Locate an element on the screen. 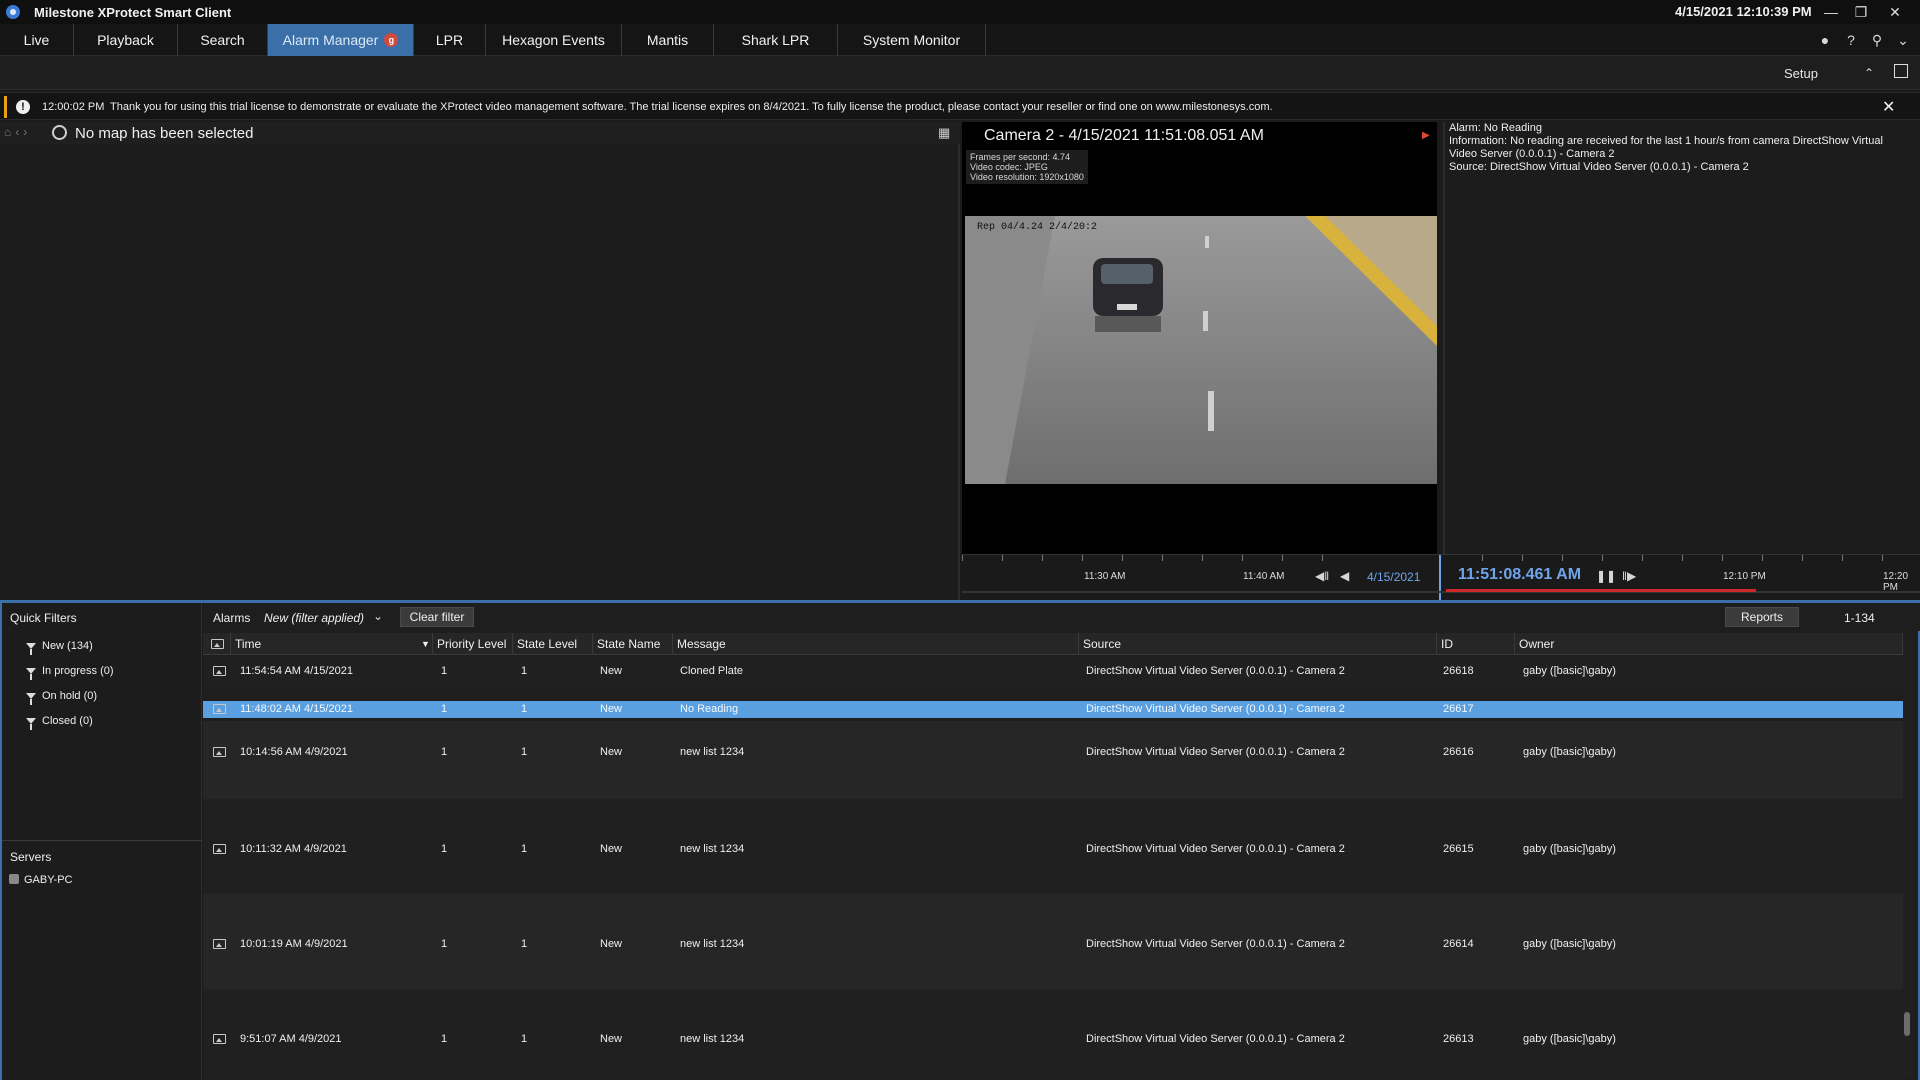  alarm-badge-icon: g is located at coordinates (391, 40).